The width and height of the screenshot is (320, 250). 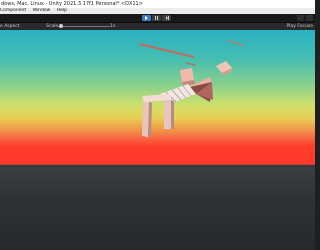 What do you see at coordinates (166, 50) in the screenshot?
I see `scene-beam-top` at bounding box center [166, 50].